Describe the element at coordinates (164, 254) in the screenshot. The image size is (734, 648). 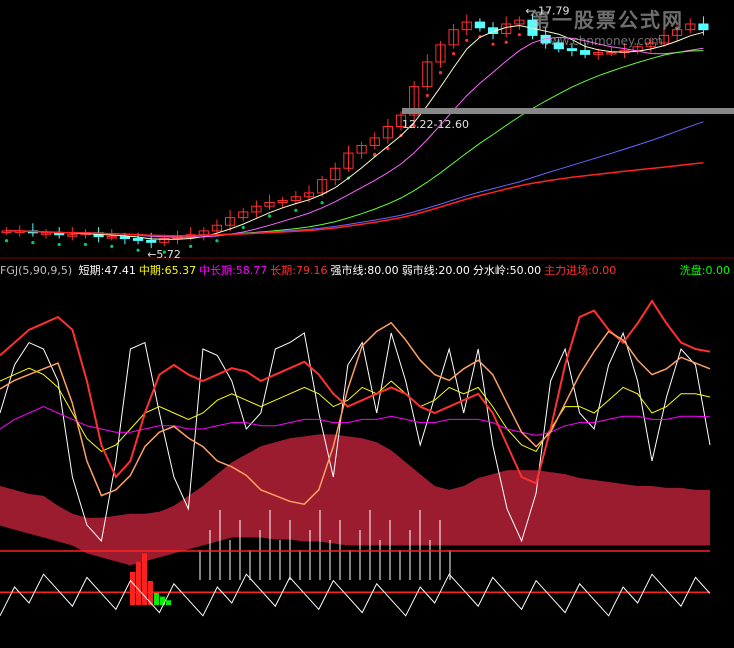
I see `low-price-label: ←5.72` at that location.